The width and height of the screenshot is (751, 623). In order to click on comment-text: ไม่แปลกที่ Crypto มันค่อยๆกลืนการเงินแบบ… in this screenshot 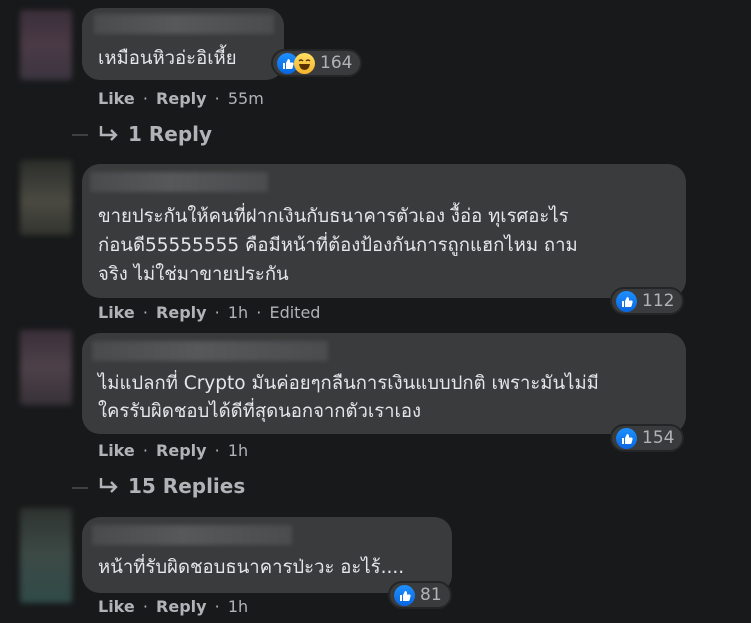, I will do `click(348, 383)`.